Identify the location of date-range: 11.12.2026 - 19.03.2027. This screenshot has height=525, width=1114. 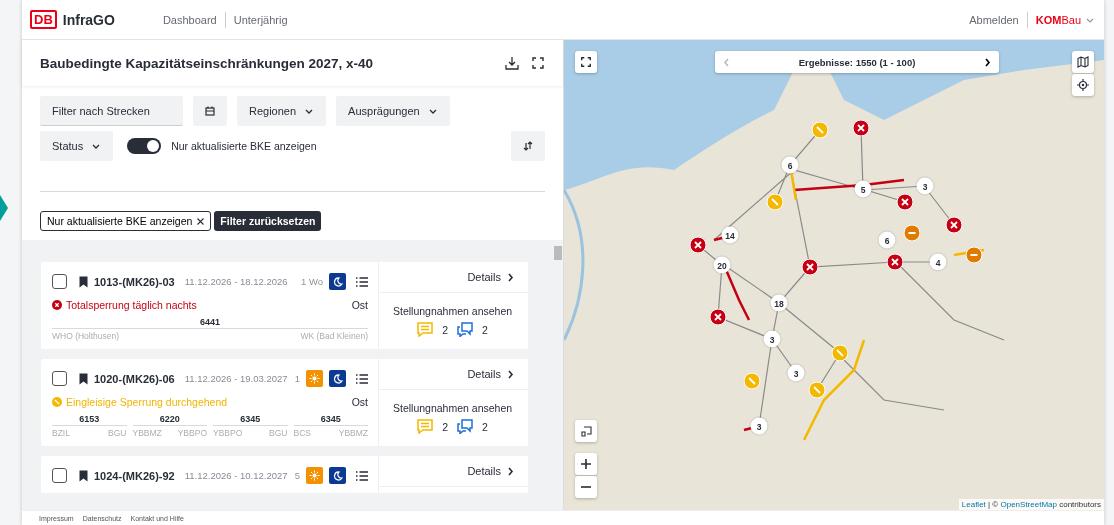
(236, 378).